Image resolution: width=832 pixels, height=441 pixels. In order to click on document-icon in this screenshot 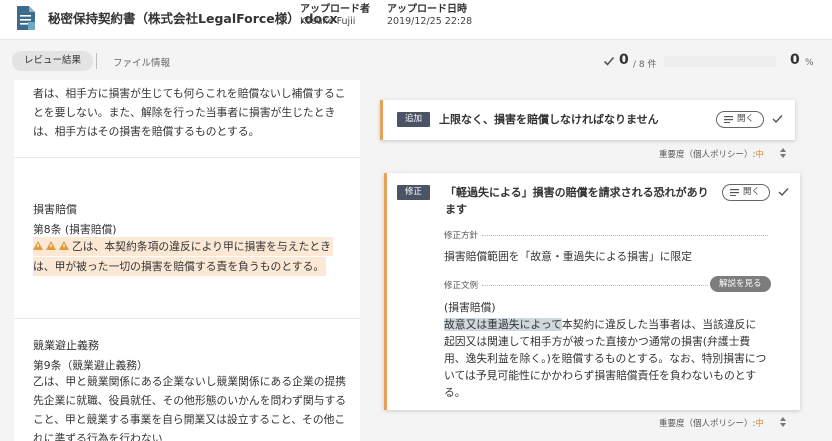, I will do `click(26, 18)`.